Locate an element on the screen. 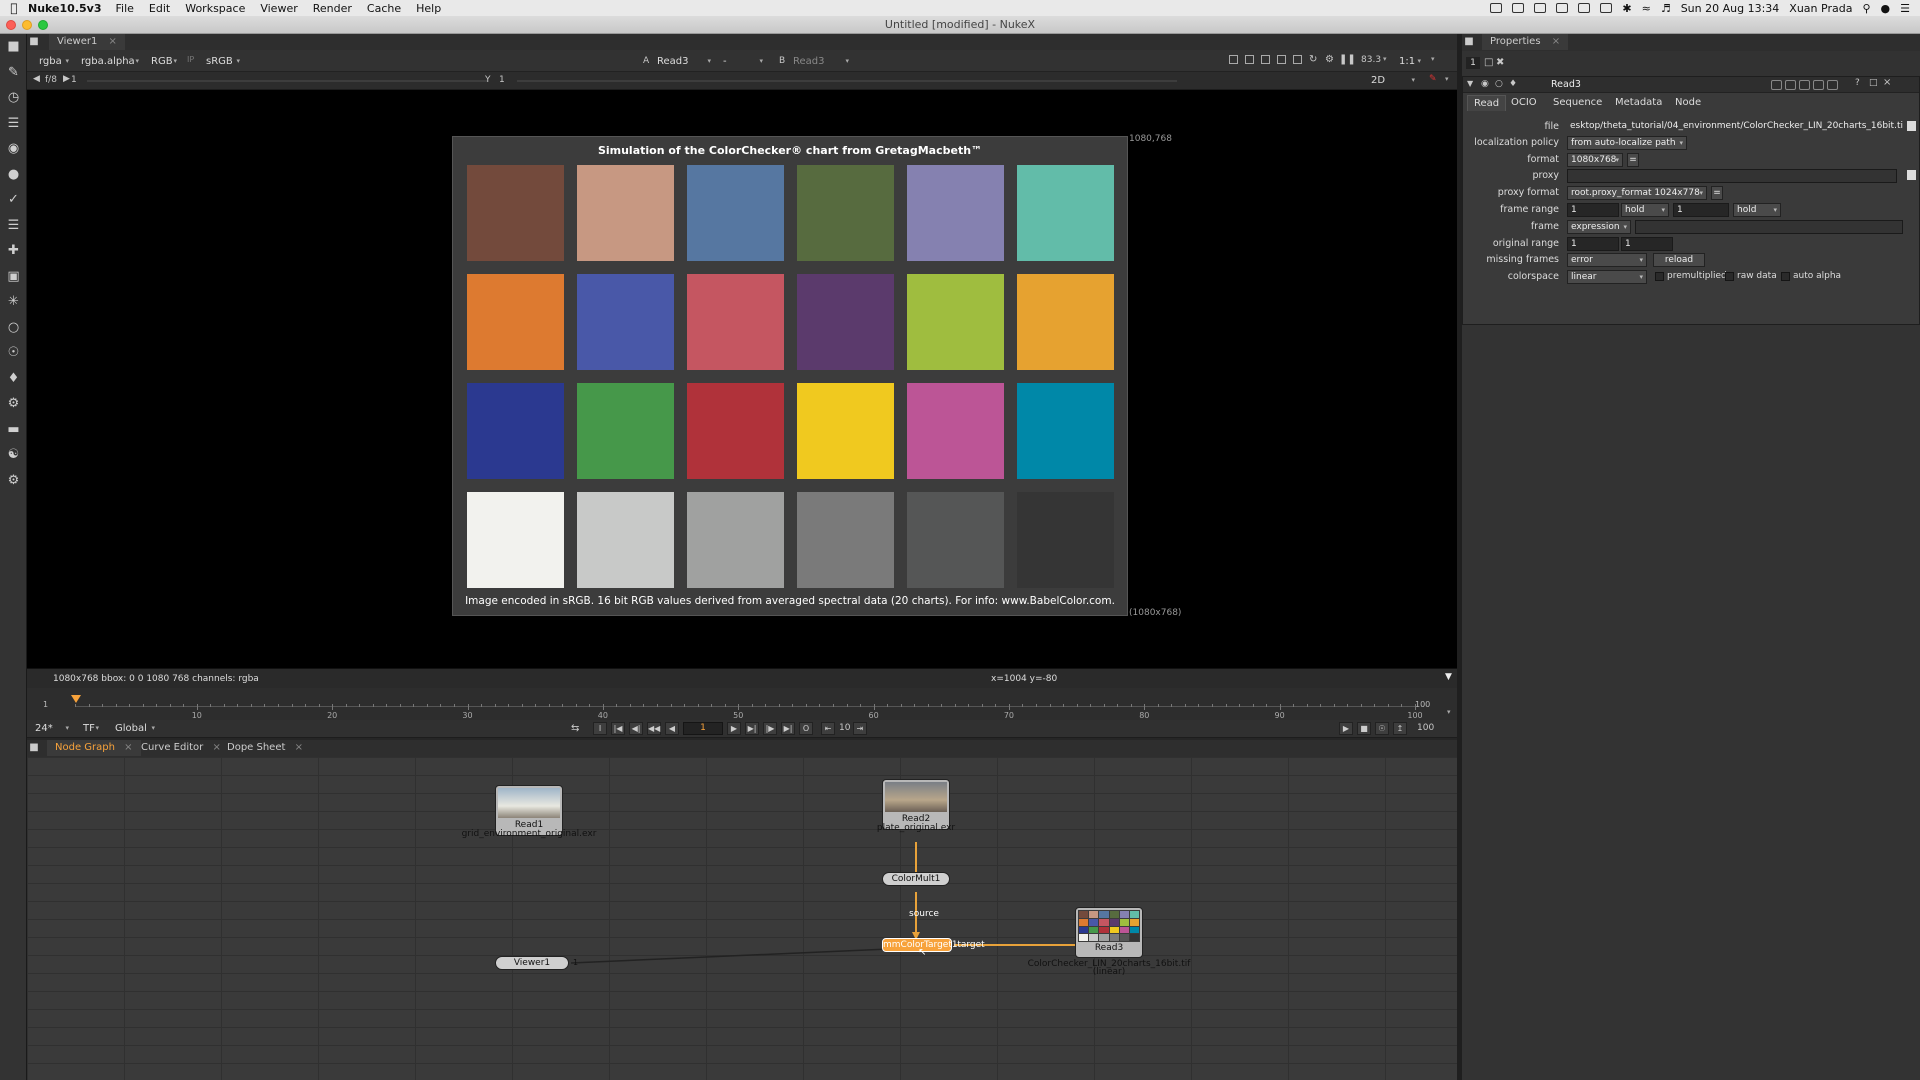 The height and width of the screenshot is (1080, 1920). step-forward-button: ▶| is located at coordinates (752, 728).